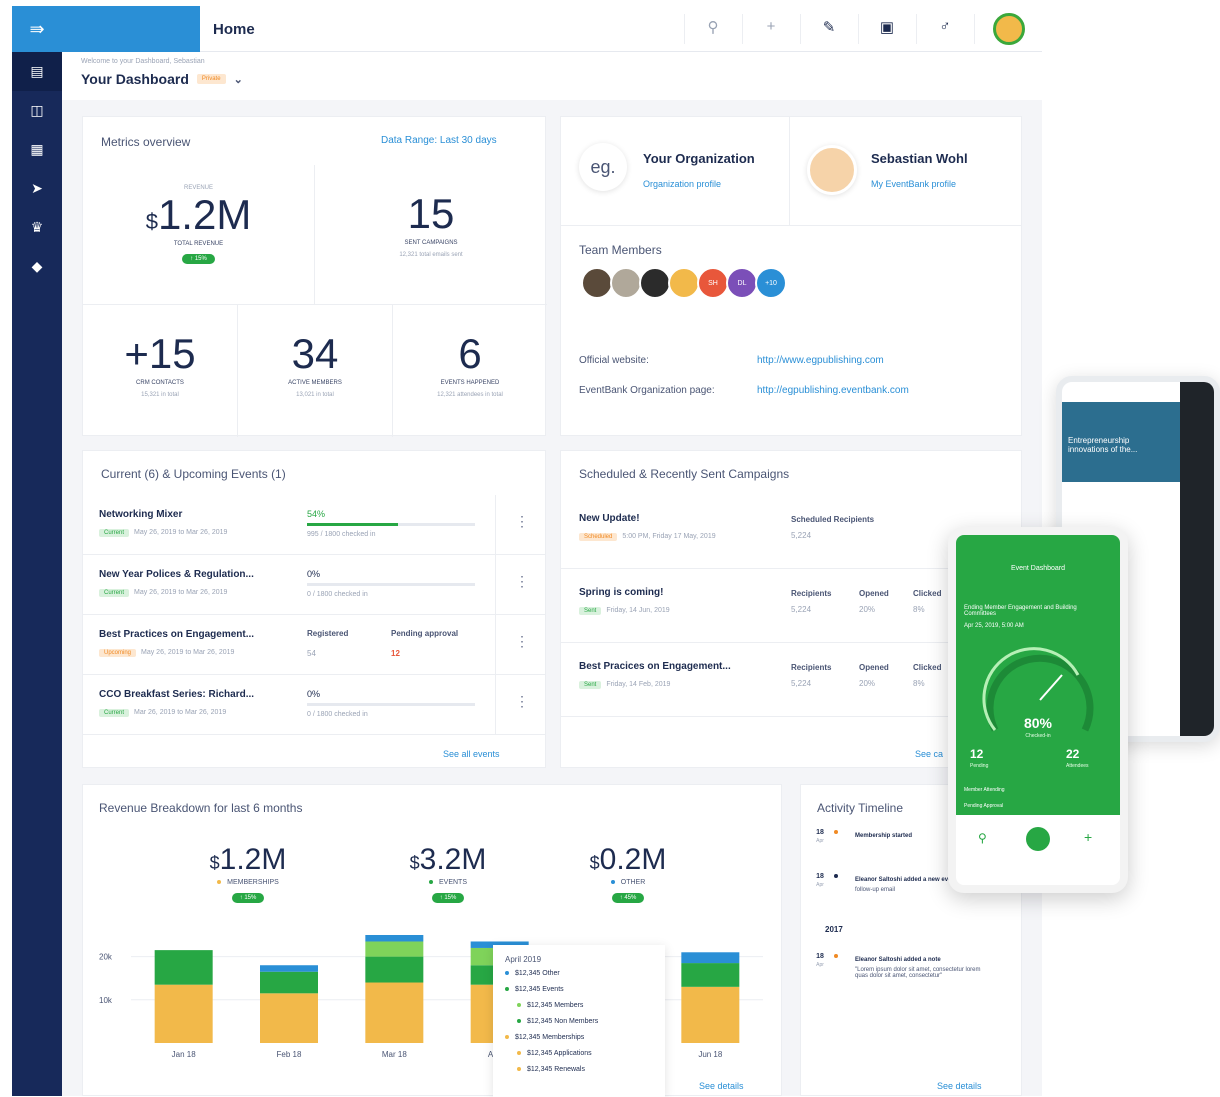 This screenshot has height=1097, width=1220. What do you see at coordinates (316, 514) in the screenshot?
I see `checkin-percent: 54%` at bounding box center [316, 514].